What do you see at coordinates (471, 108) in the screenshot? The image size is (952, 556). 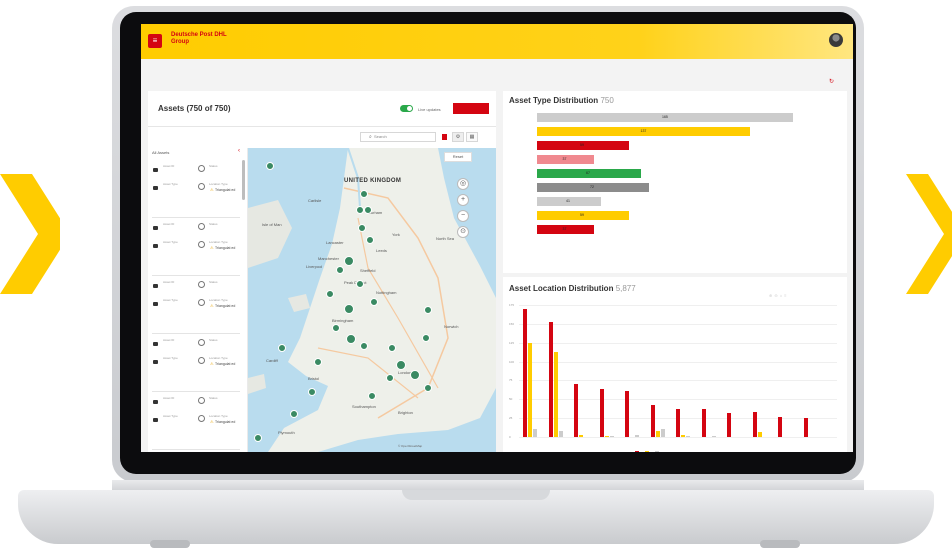 I see `export-button` at bounding box center [471, 108].